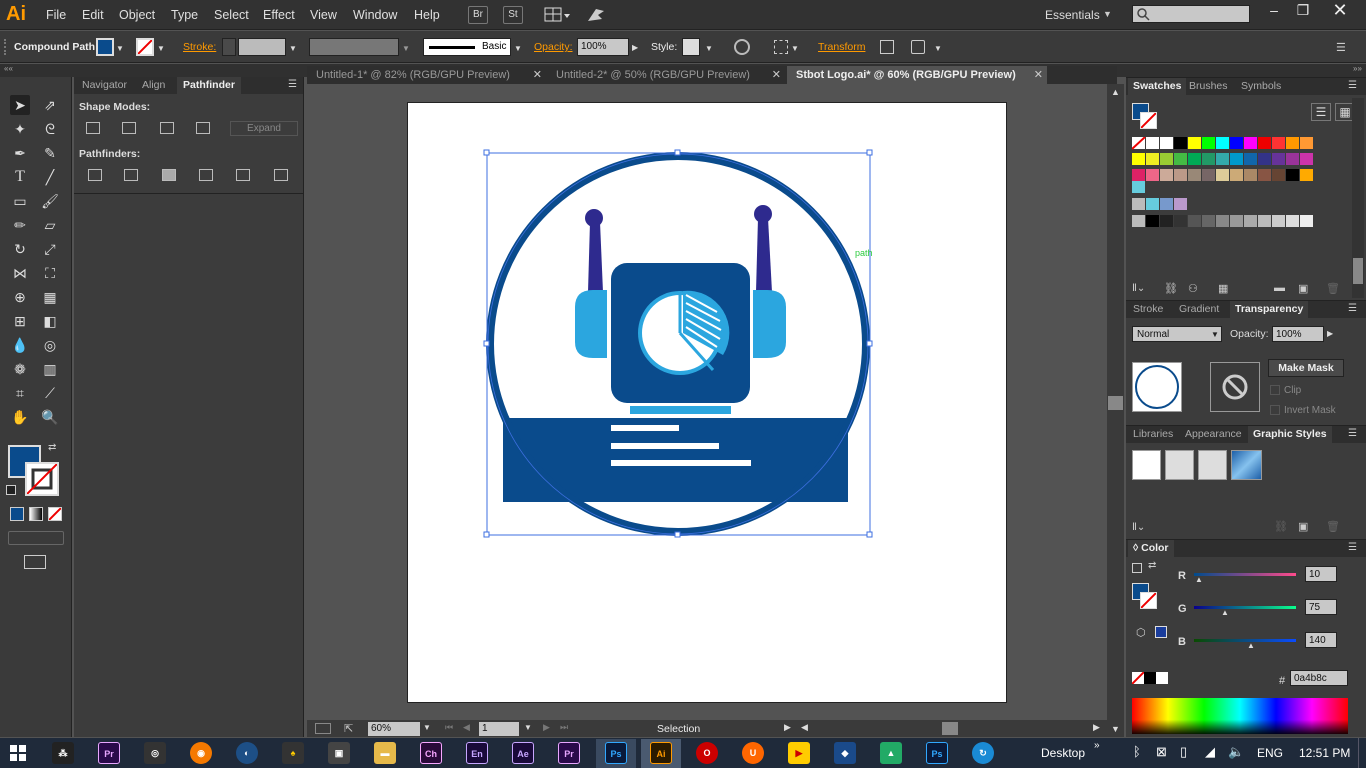 The width and height of the screenshot is (1366, 768). What do you see at coordinates (1245, 607) in the screenshot?
I see `g-slider` at bounding box center [1245, 607].